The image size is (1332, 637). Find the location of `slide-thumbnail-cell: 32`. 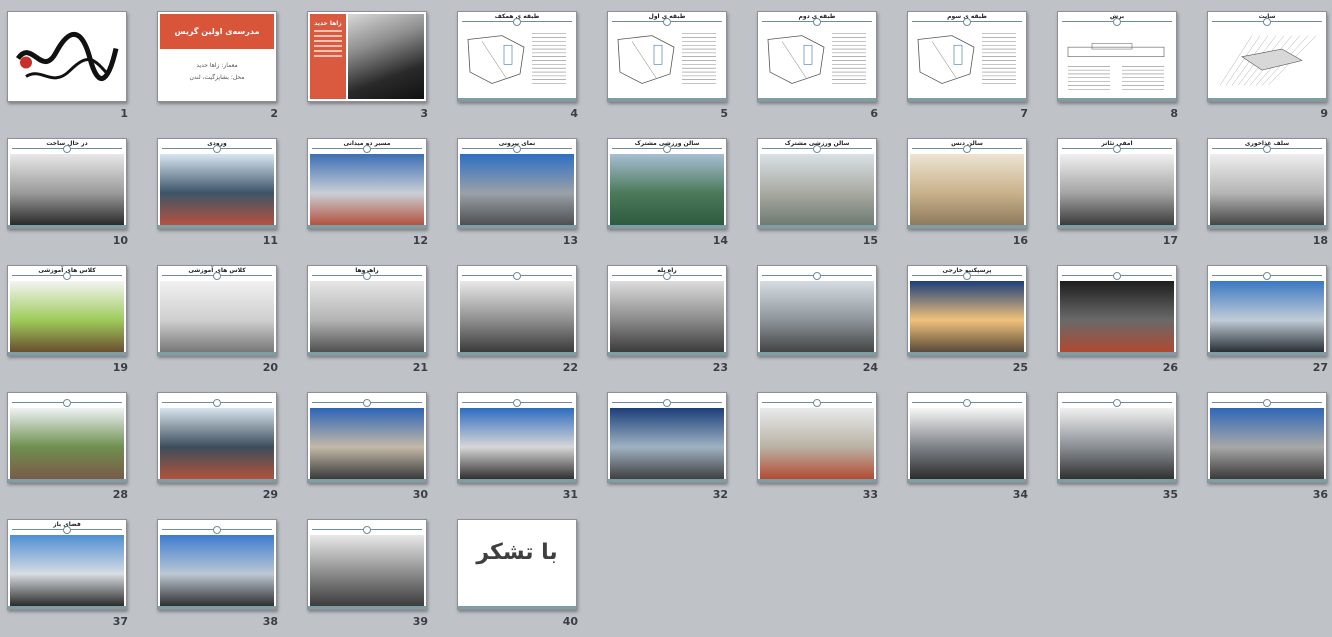

slide-thumbnail-cell: 32 is located at coordinates (677, 446).